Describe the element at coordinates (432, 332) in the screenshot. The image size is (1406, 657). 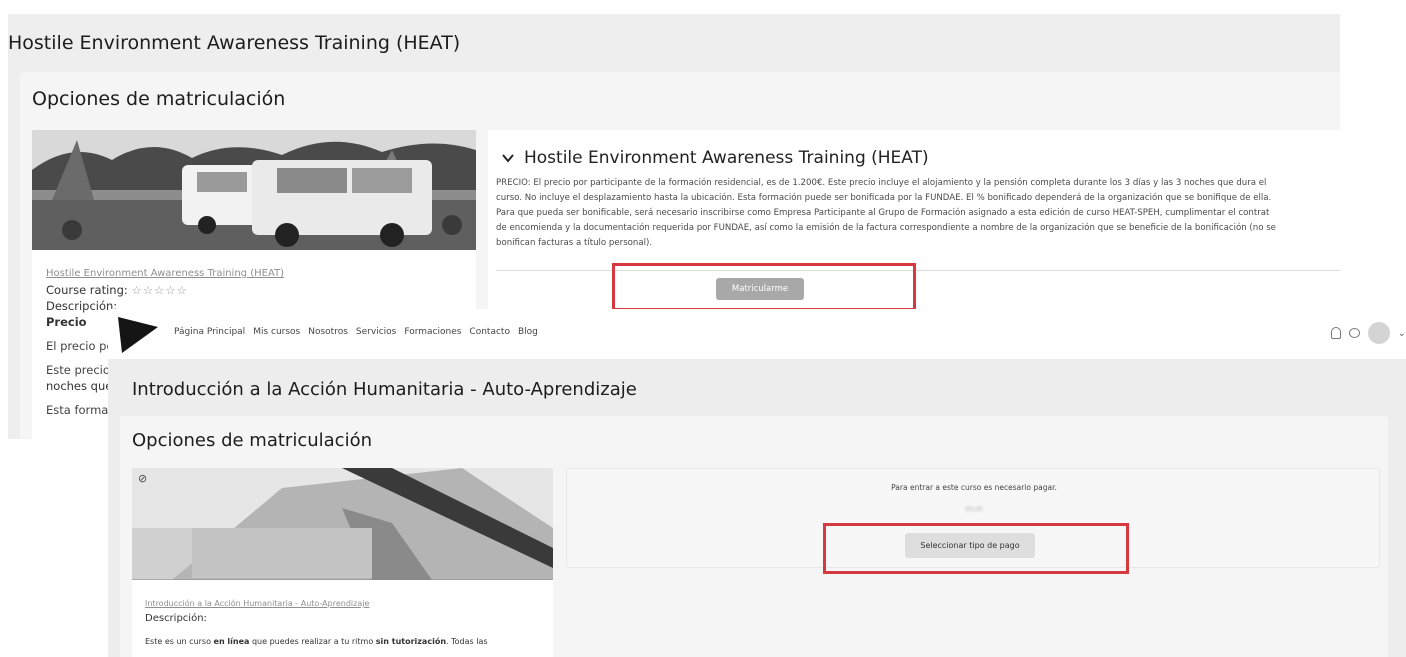
I see `nav-item-trainings: Formaciones` at that location.